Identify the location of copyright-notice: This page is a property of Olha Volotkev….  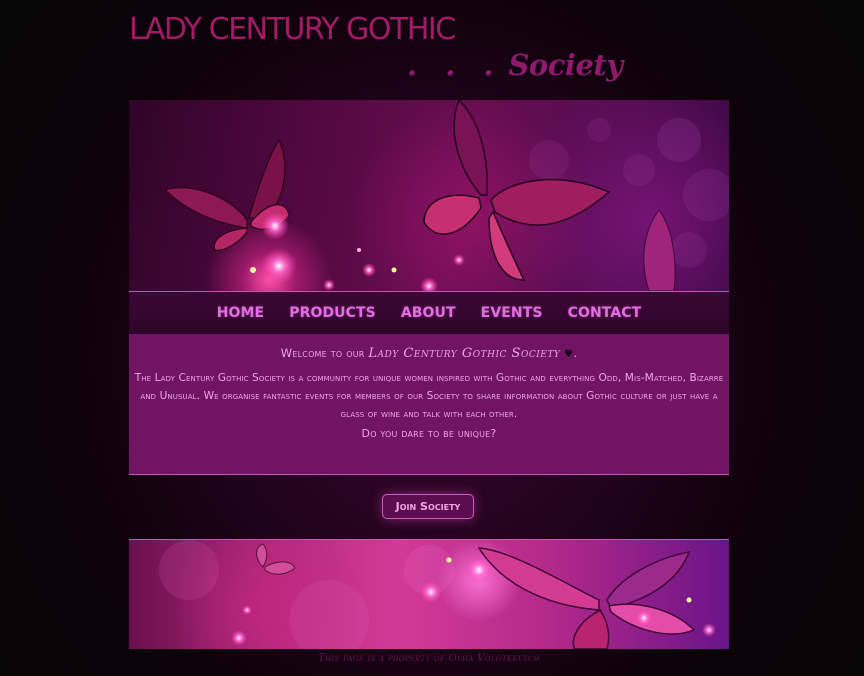
(429, 658).